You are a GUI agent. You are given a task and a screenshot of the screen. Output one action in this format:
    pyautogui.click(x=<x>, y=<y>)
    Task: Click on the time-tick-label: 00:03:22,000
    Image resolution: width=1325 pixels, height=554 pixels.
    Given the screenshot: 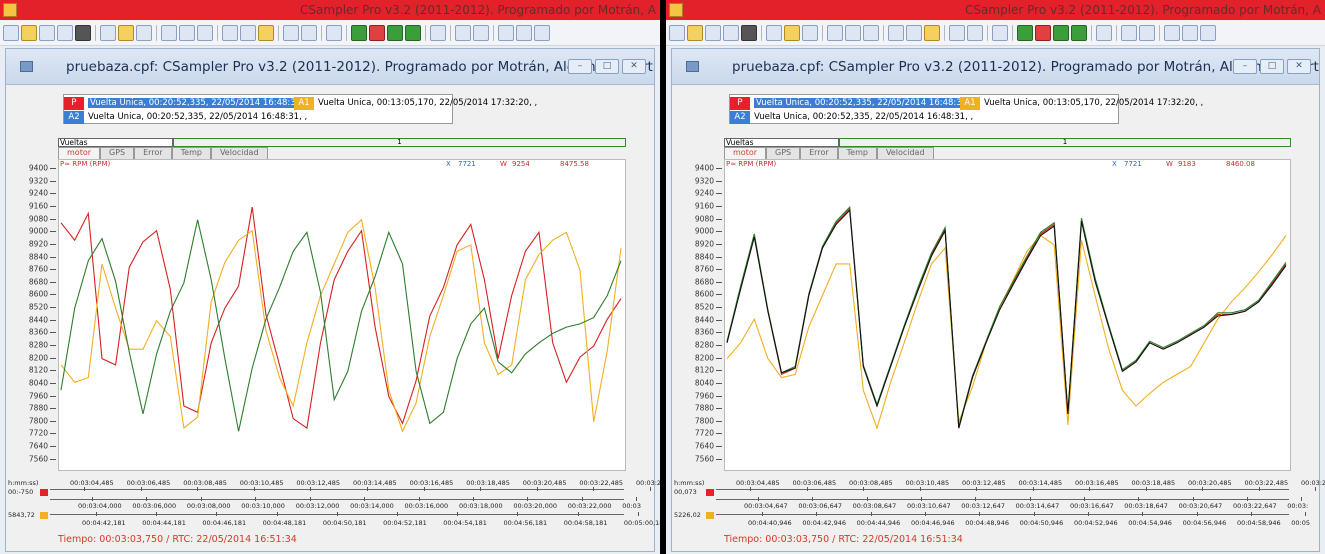 What is the action you would take?
    pyautogui.click(x=589, y=506)
    